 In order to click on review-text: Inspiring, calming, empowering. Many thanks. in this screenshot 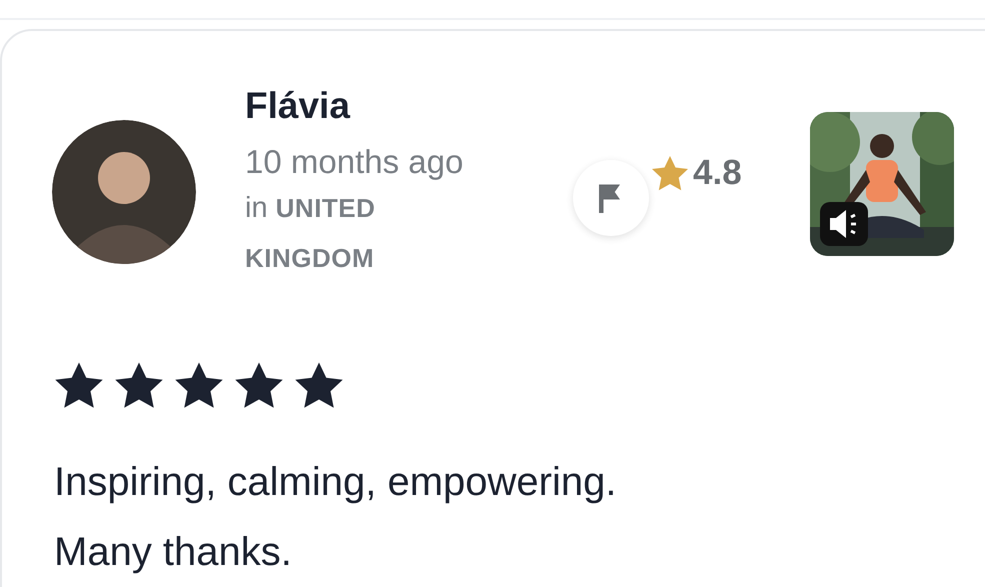, I will do `click(336, 517)`.